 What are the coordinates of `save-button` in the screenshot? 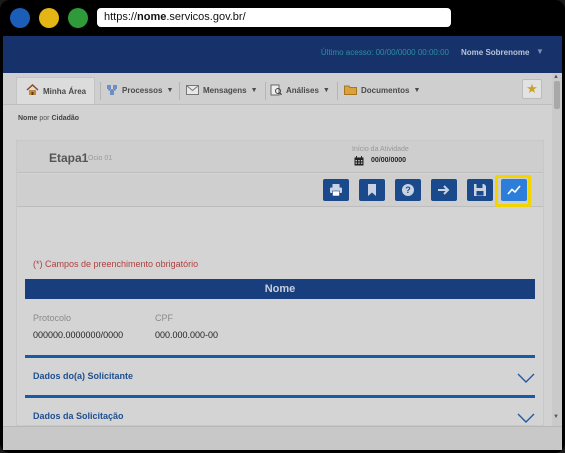 It's located at (480, 190).